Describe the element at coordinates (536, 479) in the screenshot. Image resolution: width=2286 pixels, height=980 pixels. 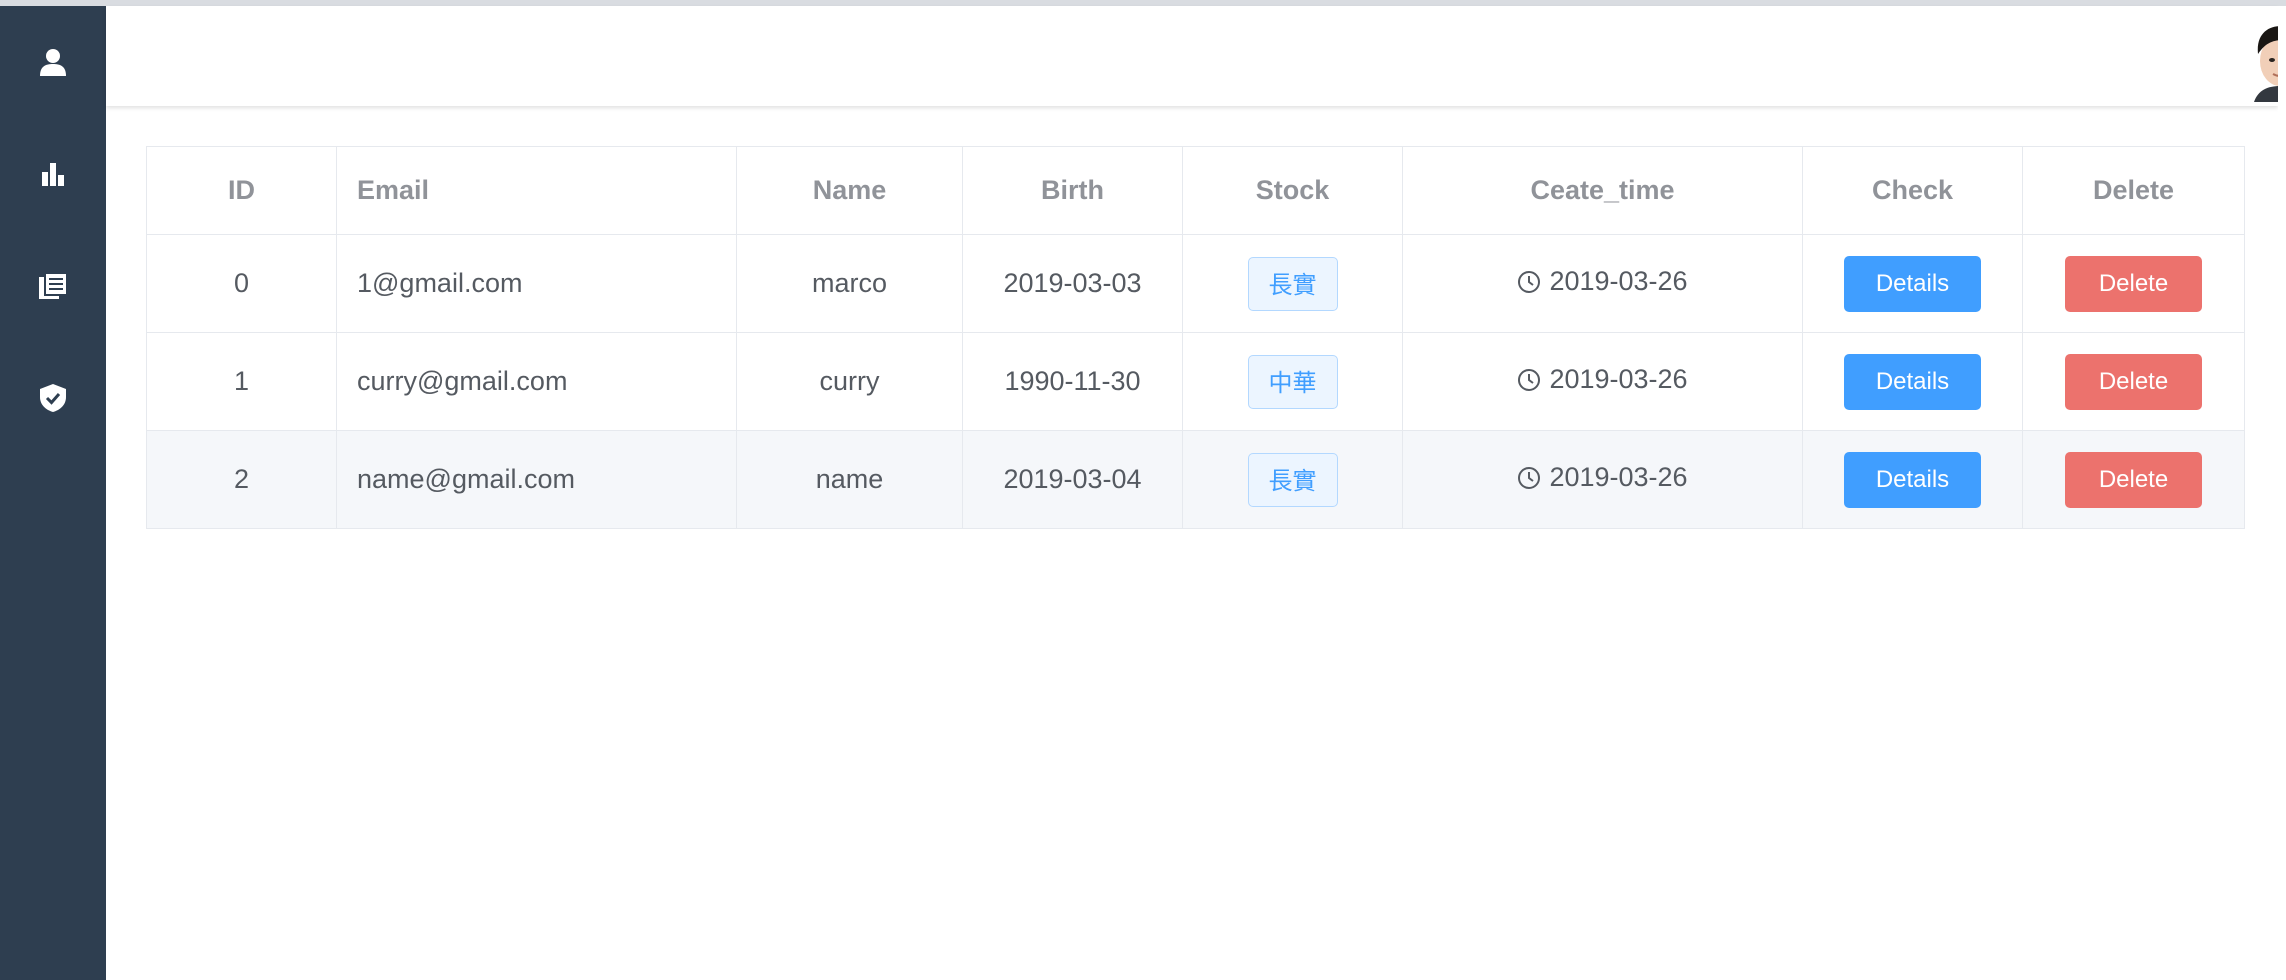
I see `cell-email: name@gmail.com` at that location.